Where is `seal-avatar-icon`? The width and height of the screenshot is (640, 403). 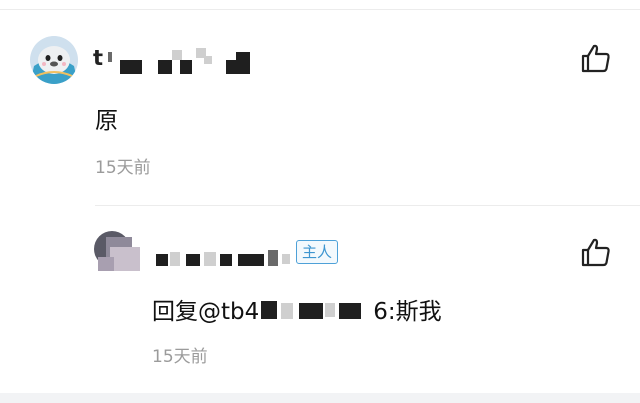 seal-avatar-icon is located at coordinates (54, 60).